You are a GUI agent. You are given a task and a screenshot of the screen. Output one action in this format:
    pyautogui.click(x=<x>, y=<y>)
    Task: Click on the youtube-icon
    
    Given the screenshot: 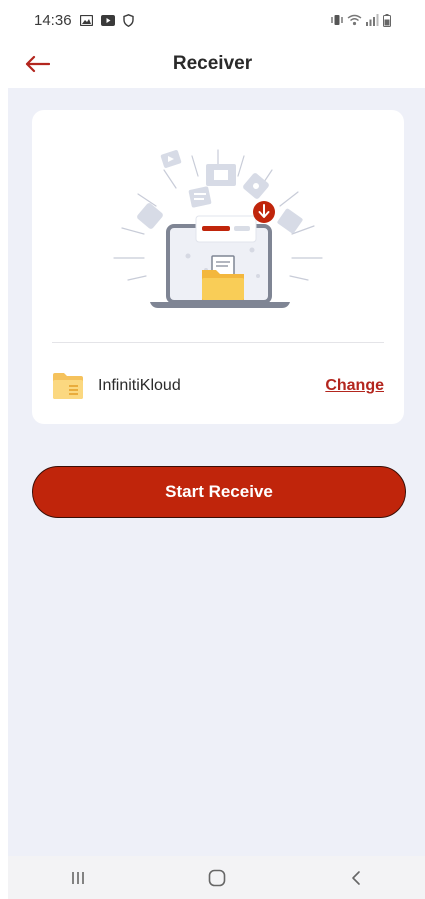 What is the action you would take?
    pyautogui.click(x=107, y=20)
    